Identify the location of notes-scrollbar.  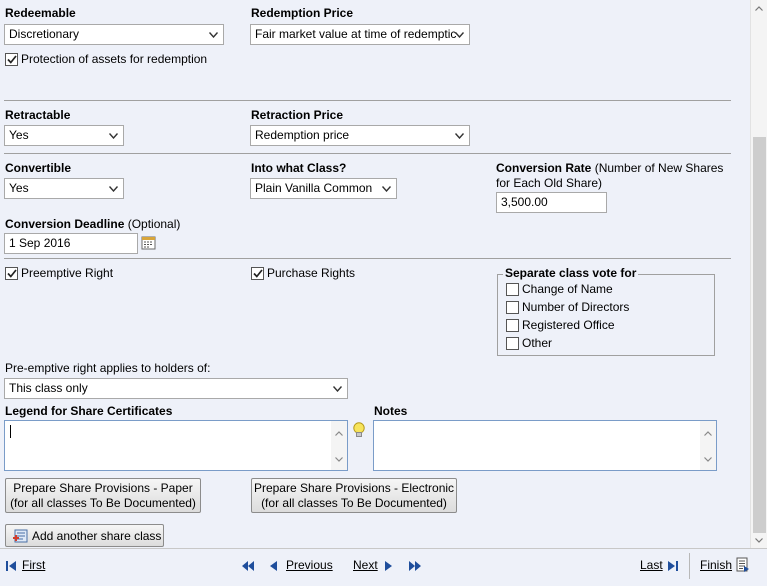
(708, 445).